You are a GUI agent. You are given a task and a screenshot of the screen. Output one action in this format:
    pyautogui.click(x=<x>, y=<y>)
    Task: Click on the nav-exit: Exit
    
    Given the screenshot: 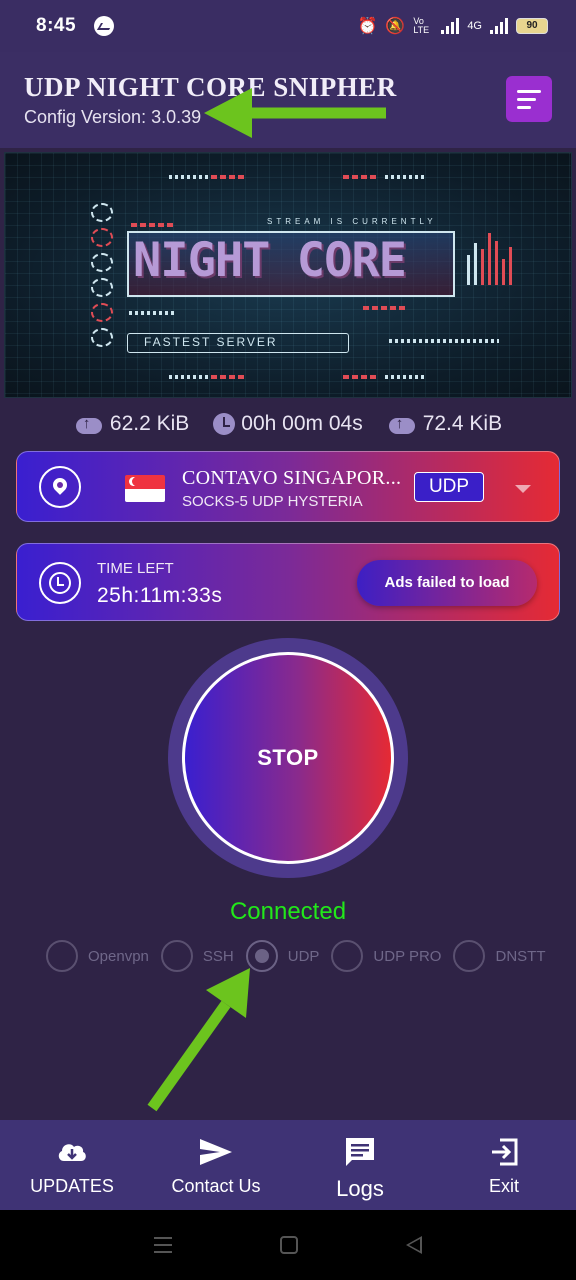 What is the action you would take?
    pyautogui.click(x=504, y=1165)
    